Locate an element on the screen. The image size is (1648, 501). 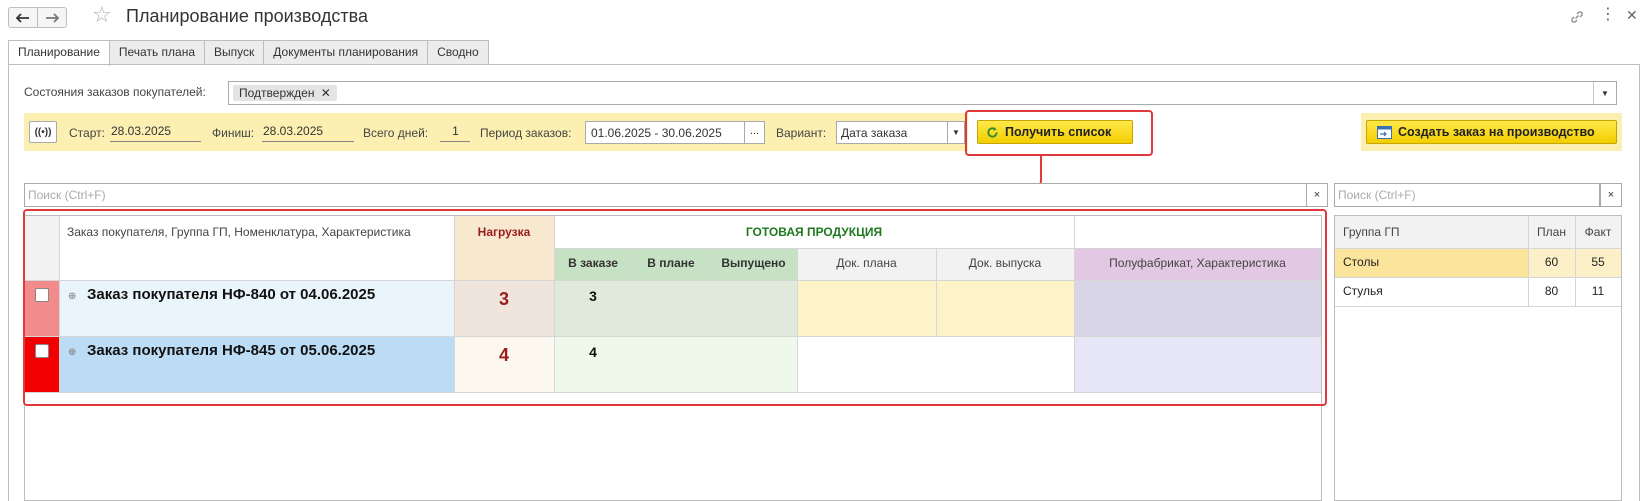
state-chip-label: Подтвержден is located at coordinates (277, 93).